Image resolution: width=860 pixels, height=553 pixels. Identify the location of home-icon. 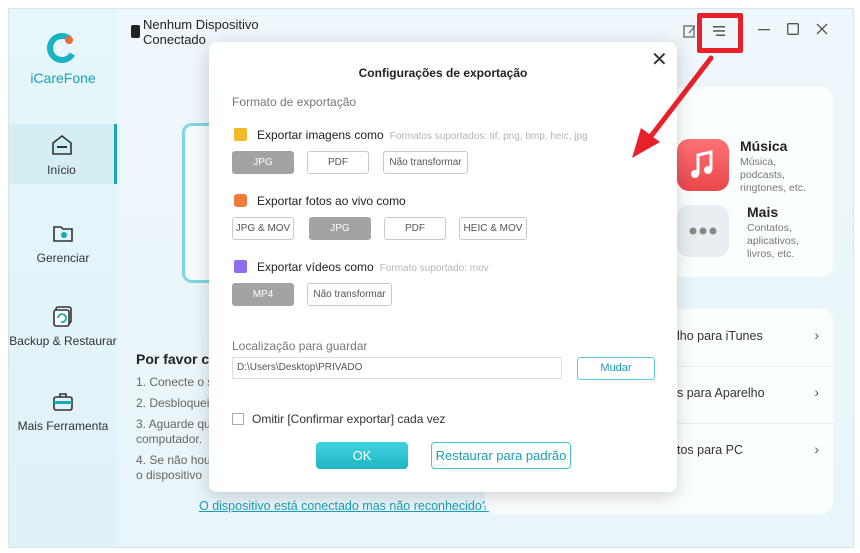
(61, 144).